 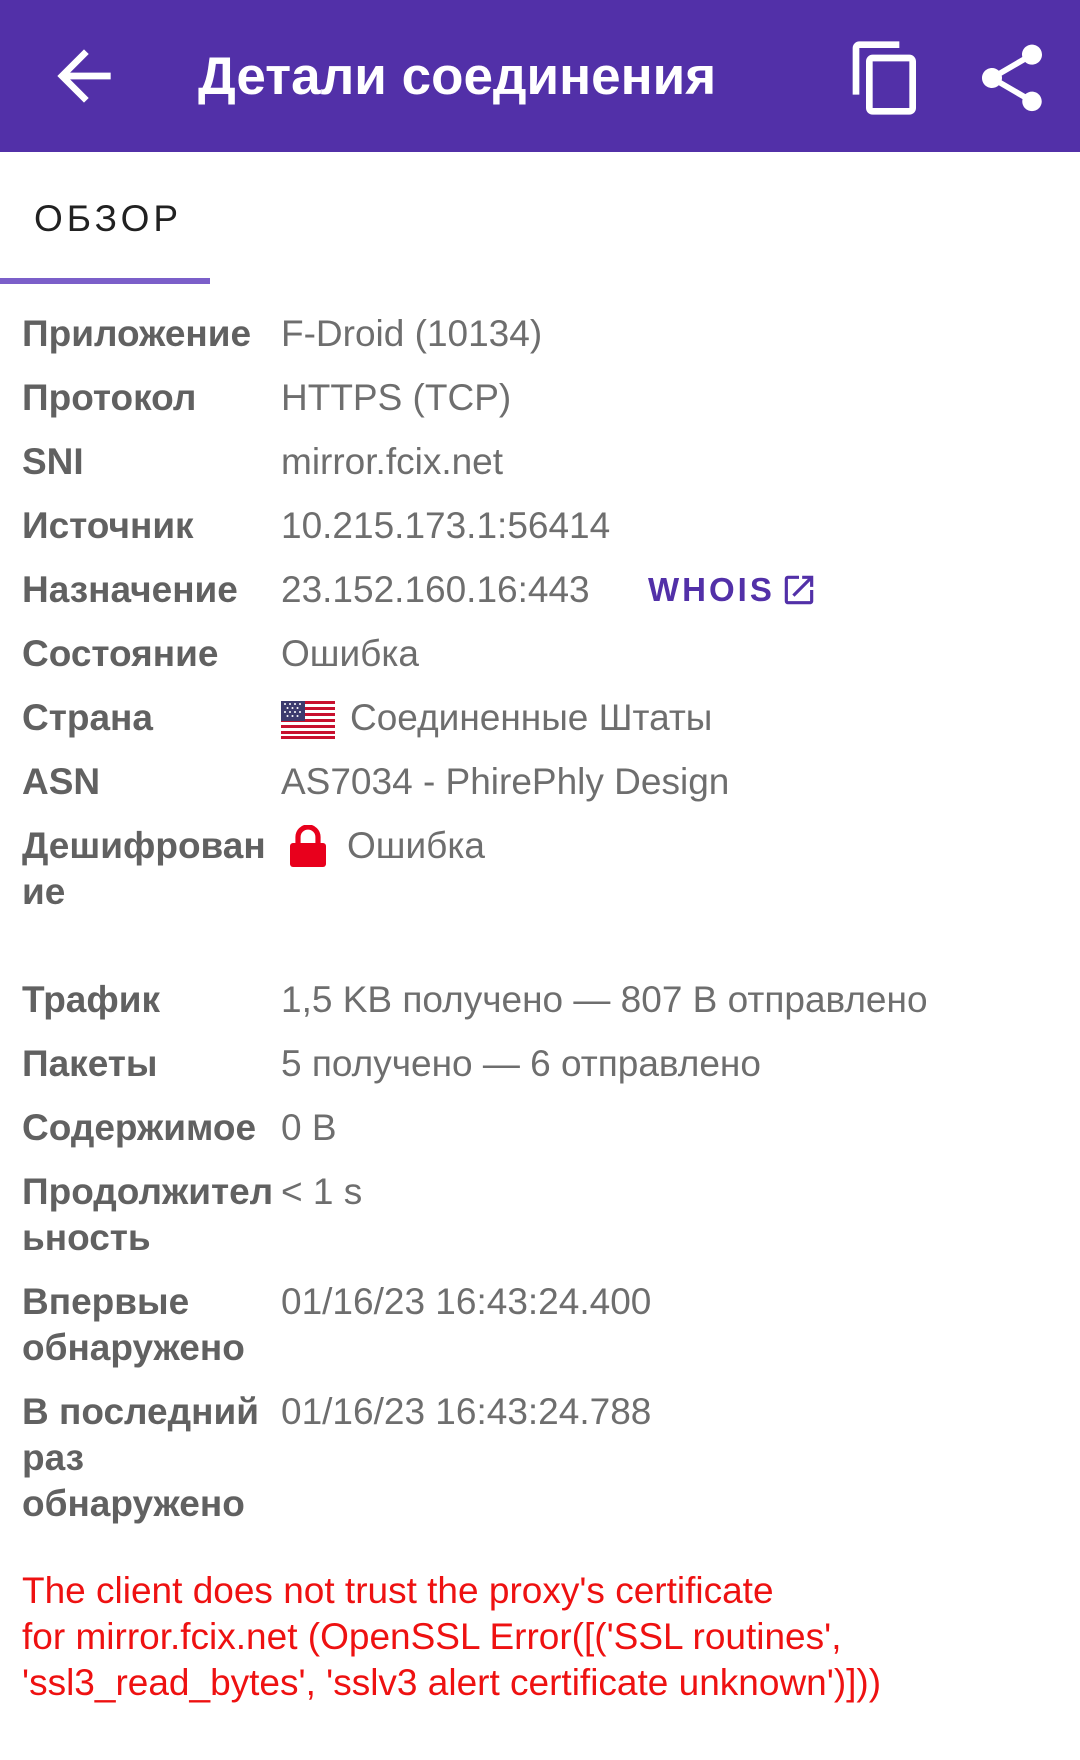 I want to click on detail-value: AS7034 - PhirePhly Design, so click(x=505, y=781).